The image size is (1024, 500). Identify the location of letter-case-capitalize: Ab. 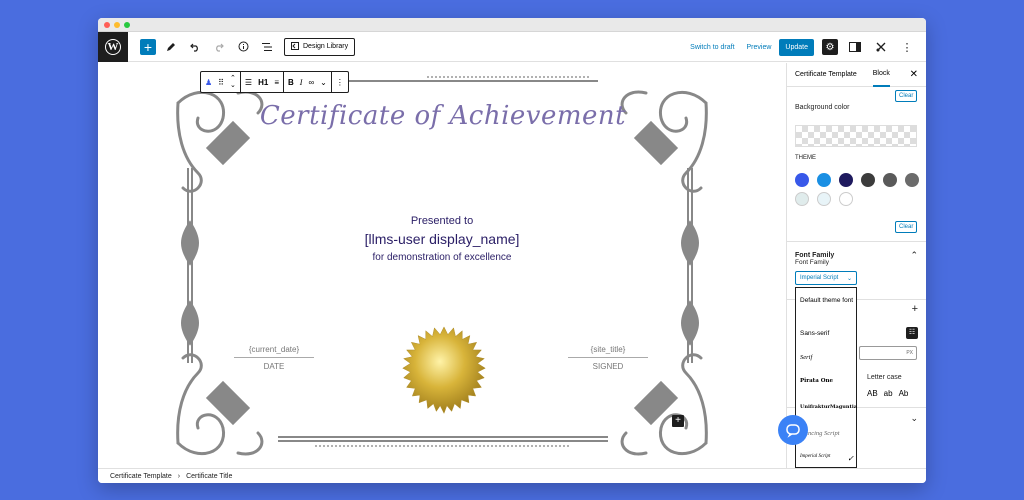
(904, 393).